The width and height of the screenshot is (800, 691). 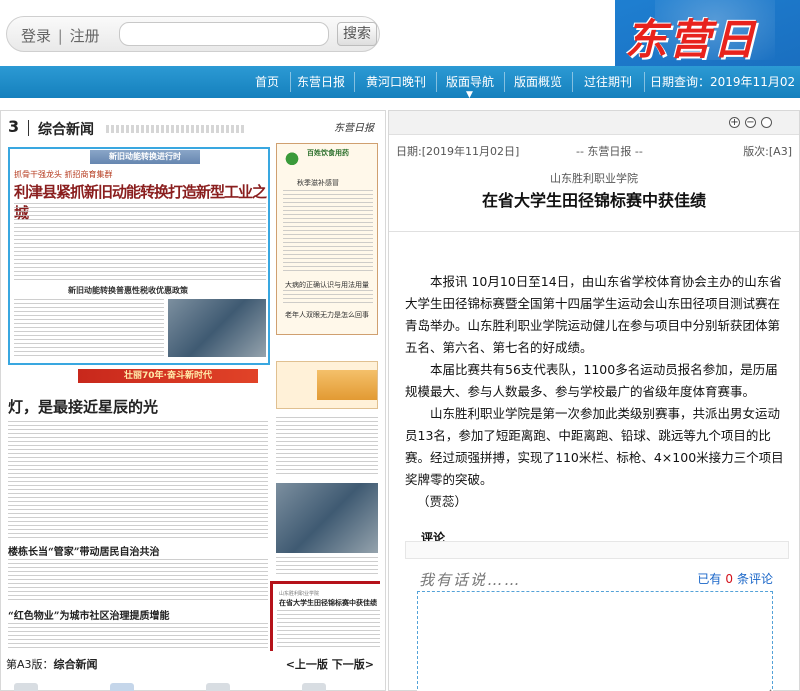 What do you see at coordinates (750, 122) in the screenshot?
I see `zoom-out-icon: −` at bounding box center [750, 122].